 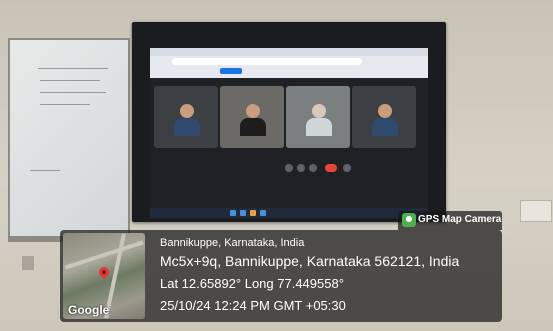 I want to click on hang-up-icon, so click(x=331, y=168).